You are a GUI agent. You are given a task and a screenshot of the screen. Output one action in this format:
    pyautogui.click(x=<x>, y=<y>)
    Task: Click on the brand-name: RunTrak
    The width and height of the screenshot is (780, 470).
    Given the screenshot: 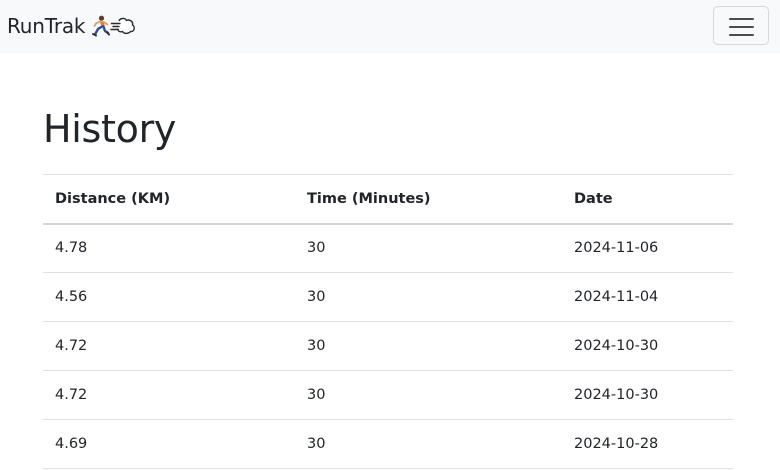 What is the action you would take?
    pyautogui.click(x=46, y=26)
    